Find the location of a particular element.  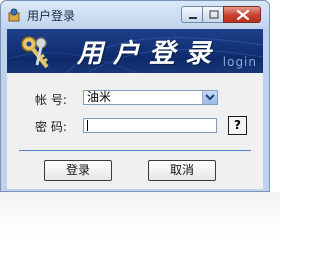

account-select: 油米 is located at coordinates (150, 97).